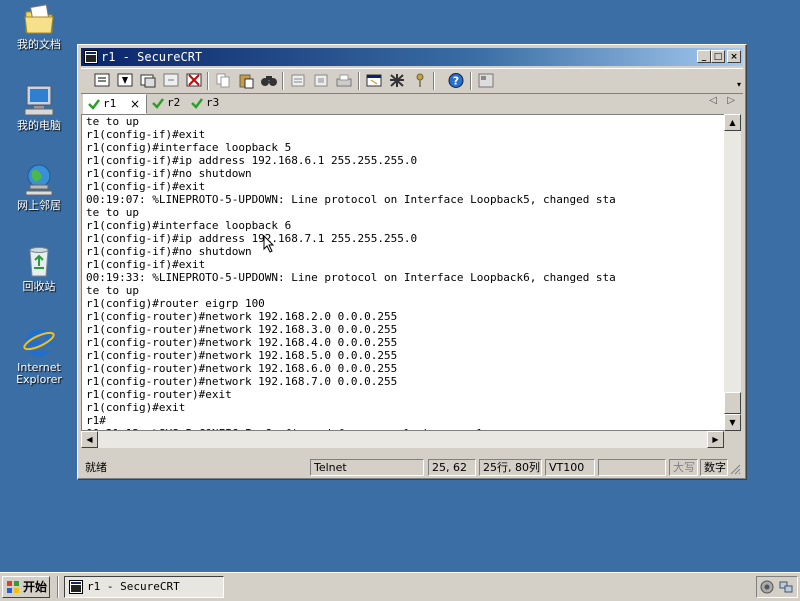  I want to click on desktop-icon-my-documents: 我的文档, so click(39, 26).